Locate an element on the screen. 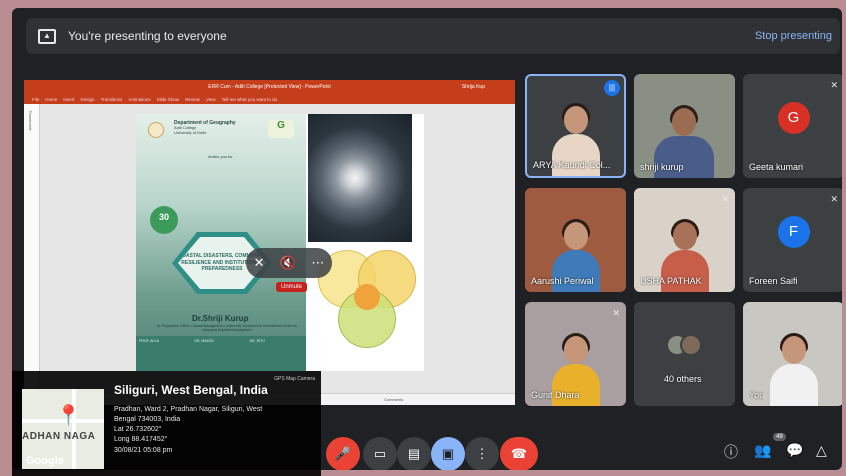 The width and height of the screenshot is (846, 476). leave-call-button: ☎ is located at coordinates (519, 453).